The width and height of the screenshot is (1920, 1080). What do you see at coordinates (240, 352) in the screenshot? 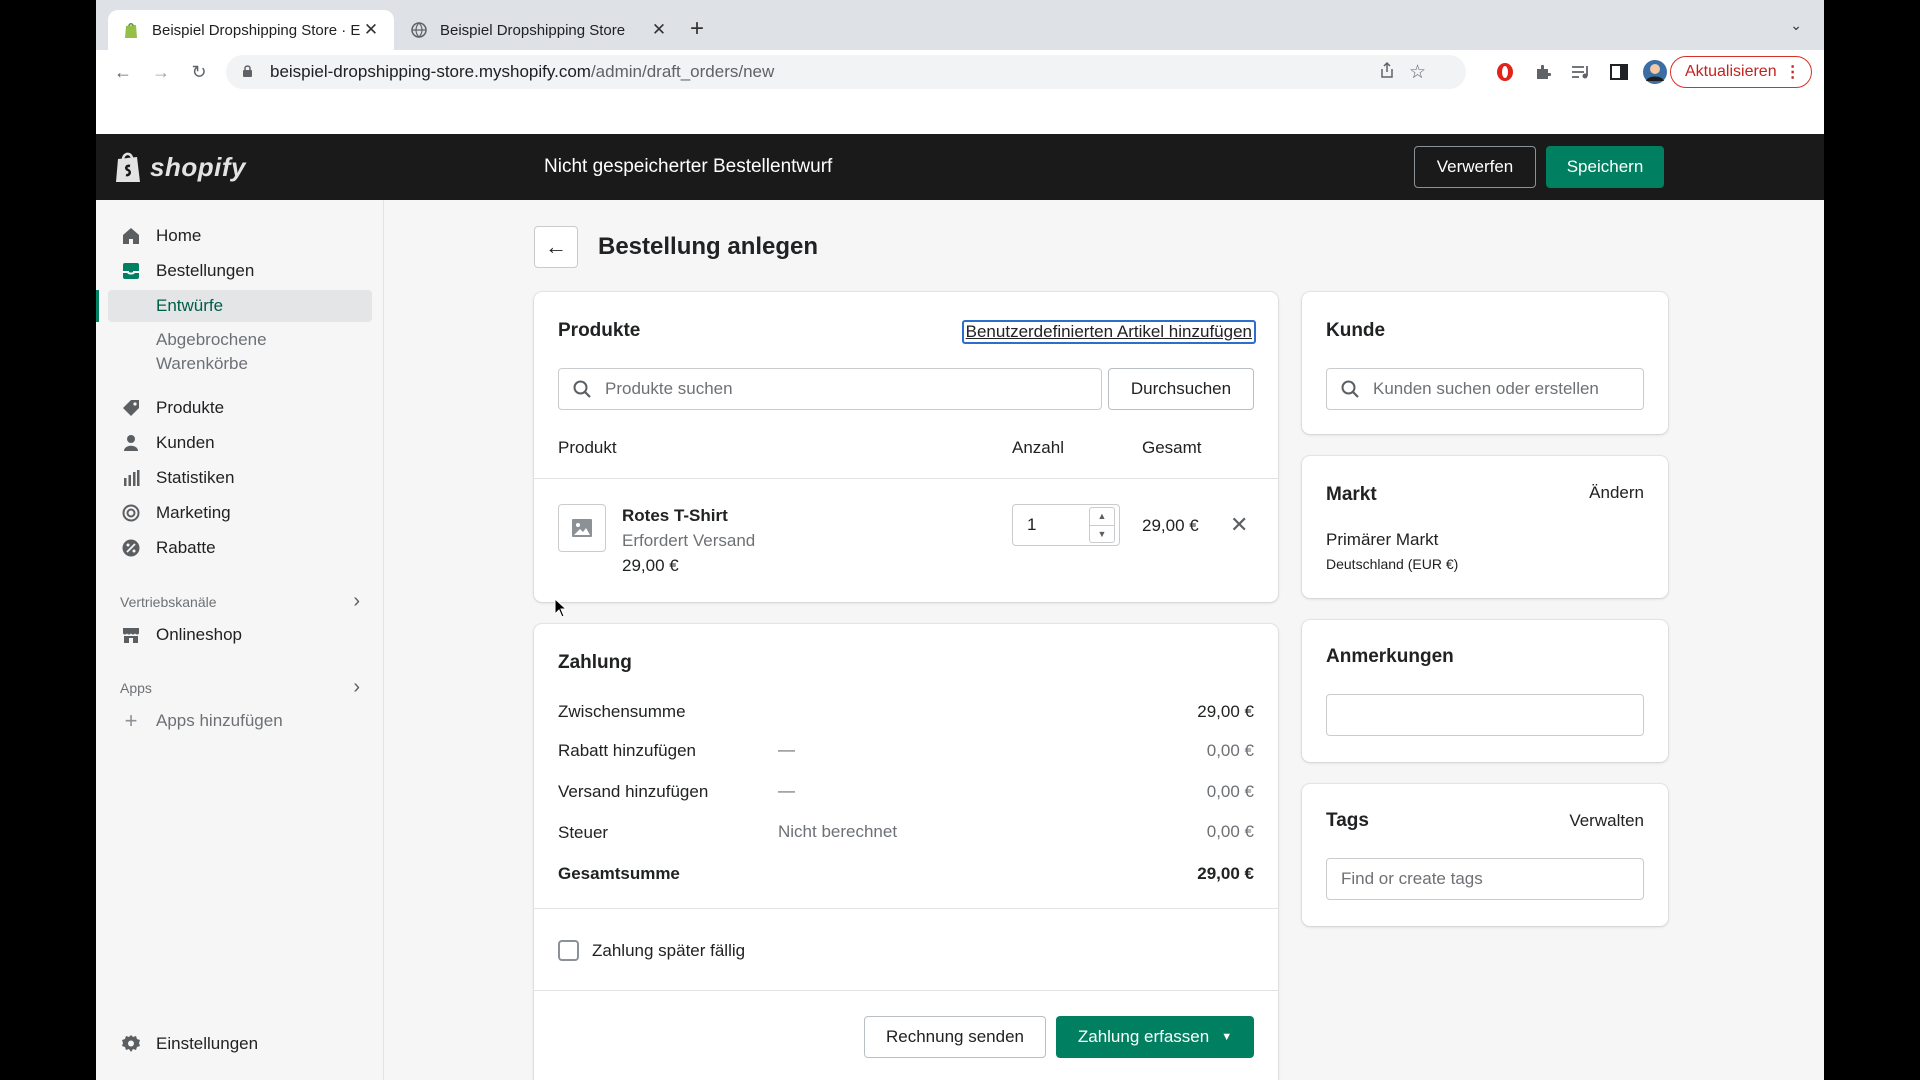
I see `sidebar-item-abandoned-checkouts: Abgebrochene Warenkörbe` at bounding box center [240, 352].